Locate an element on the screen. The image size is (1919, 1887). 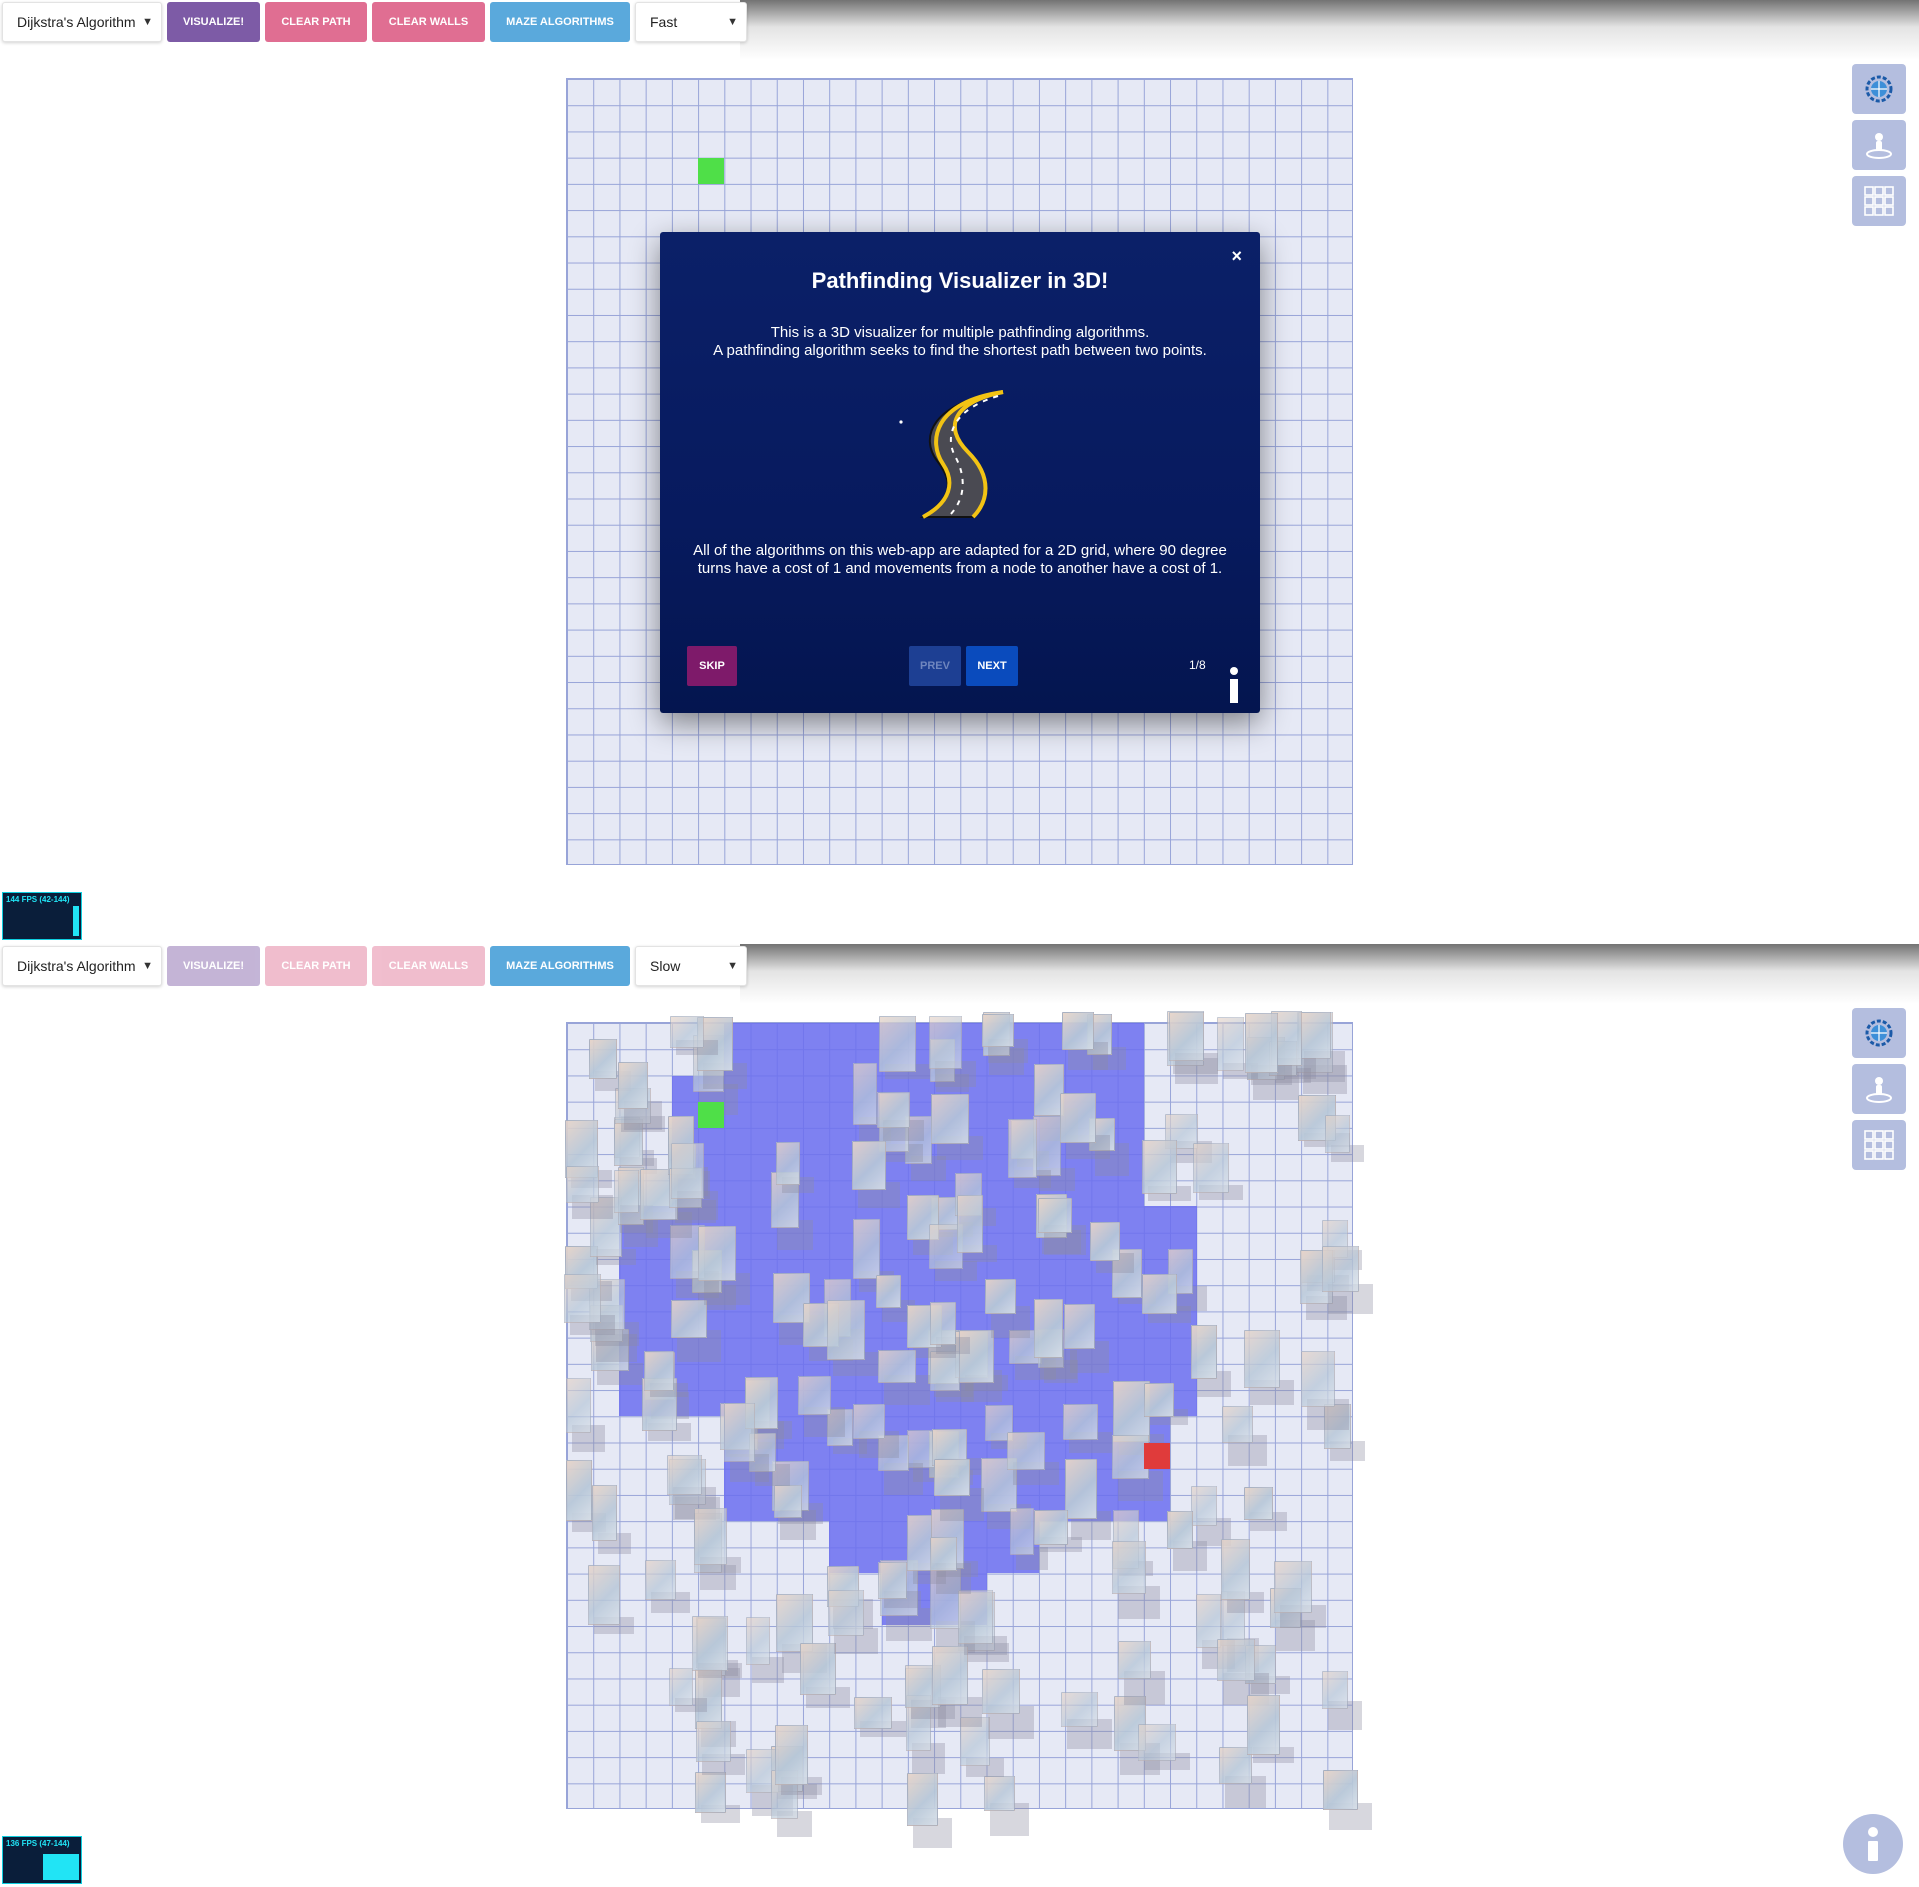
road-icon is located at coordinates (951, 454).